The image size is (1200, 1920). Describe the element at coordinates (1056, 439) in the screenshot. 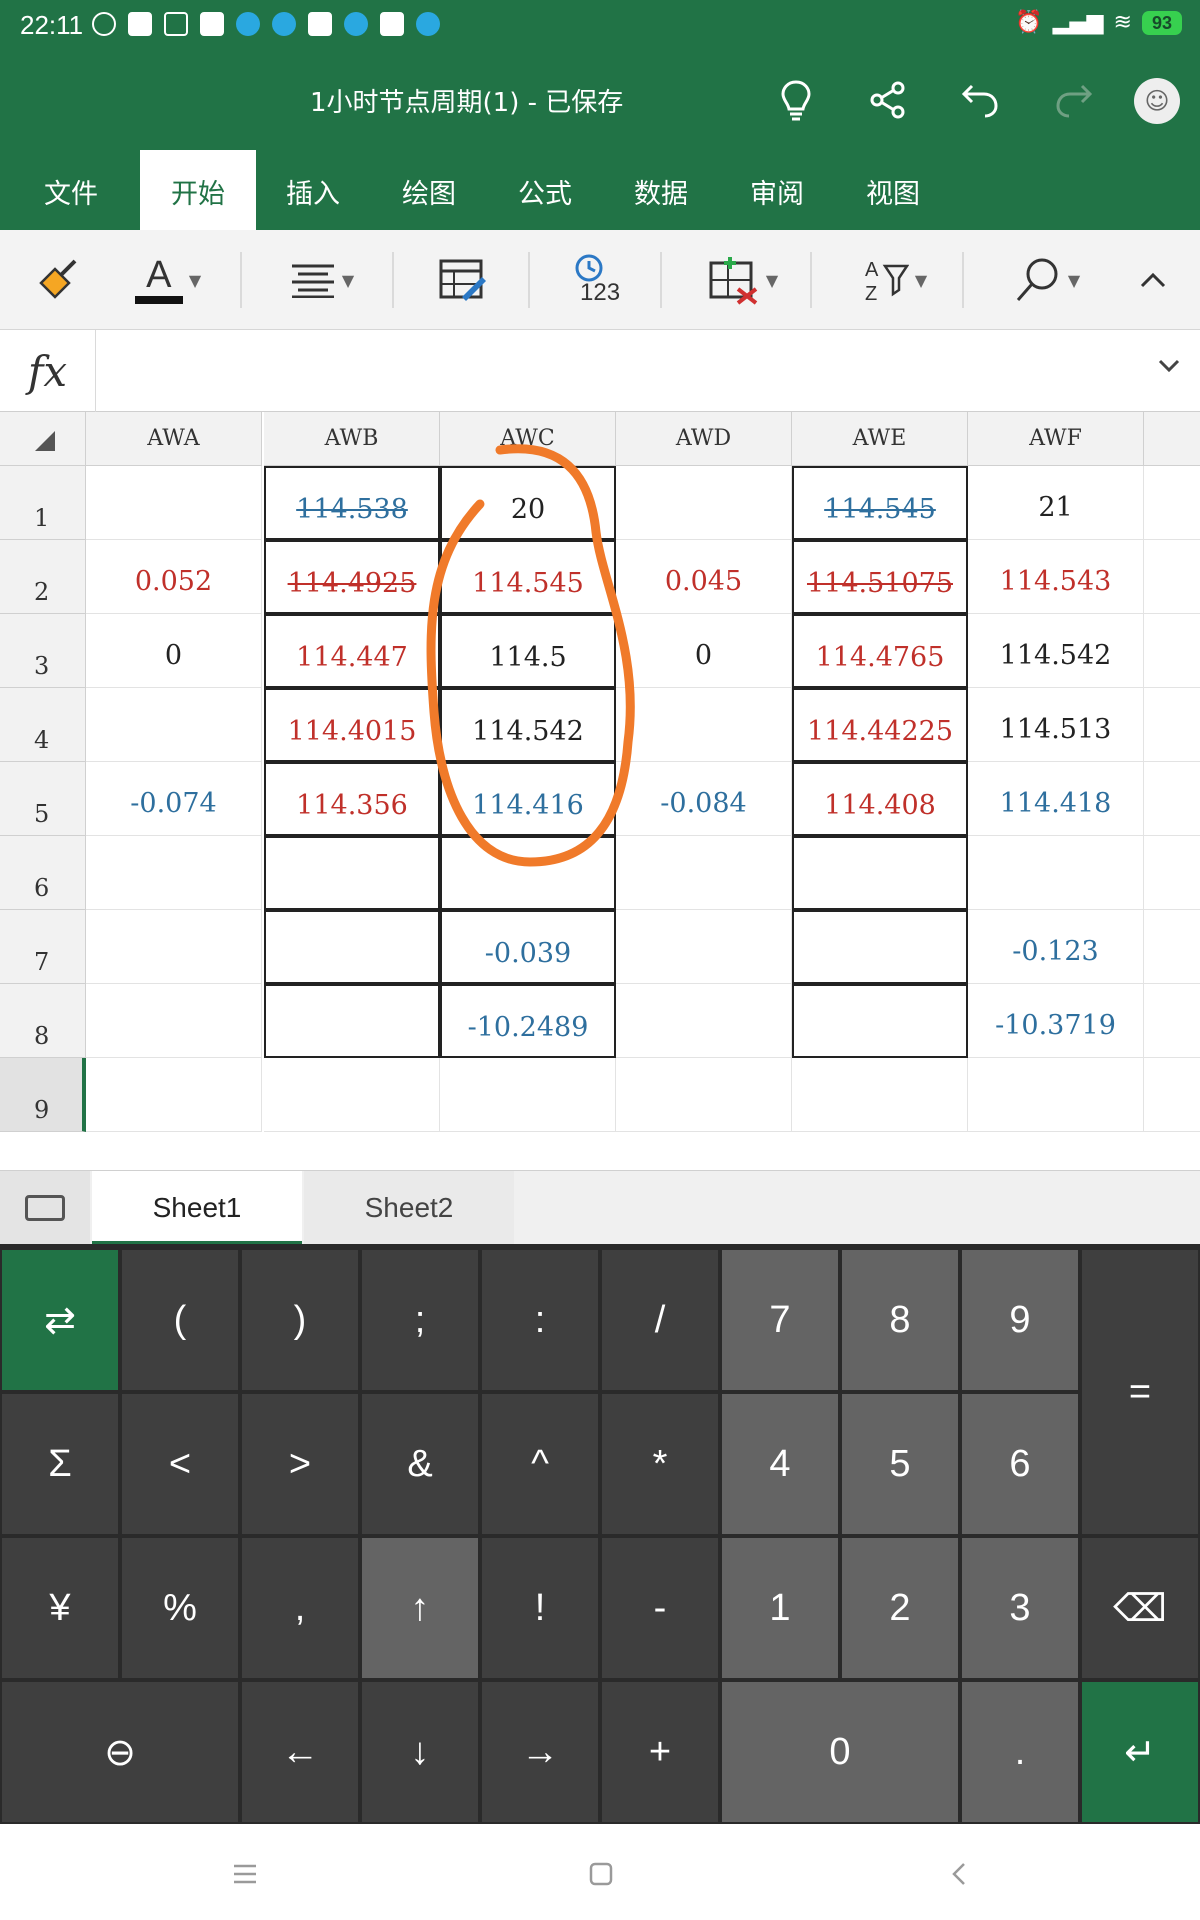

I see `column-header: AWF` at that location.